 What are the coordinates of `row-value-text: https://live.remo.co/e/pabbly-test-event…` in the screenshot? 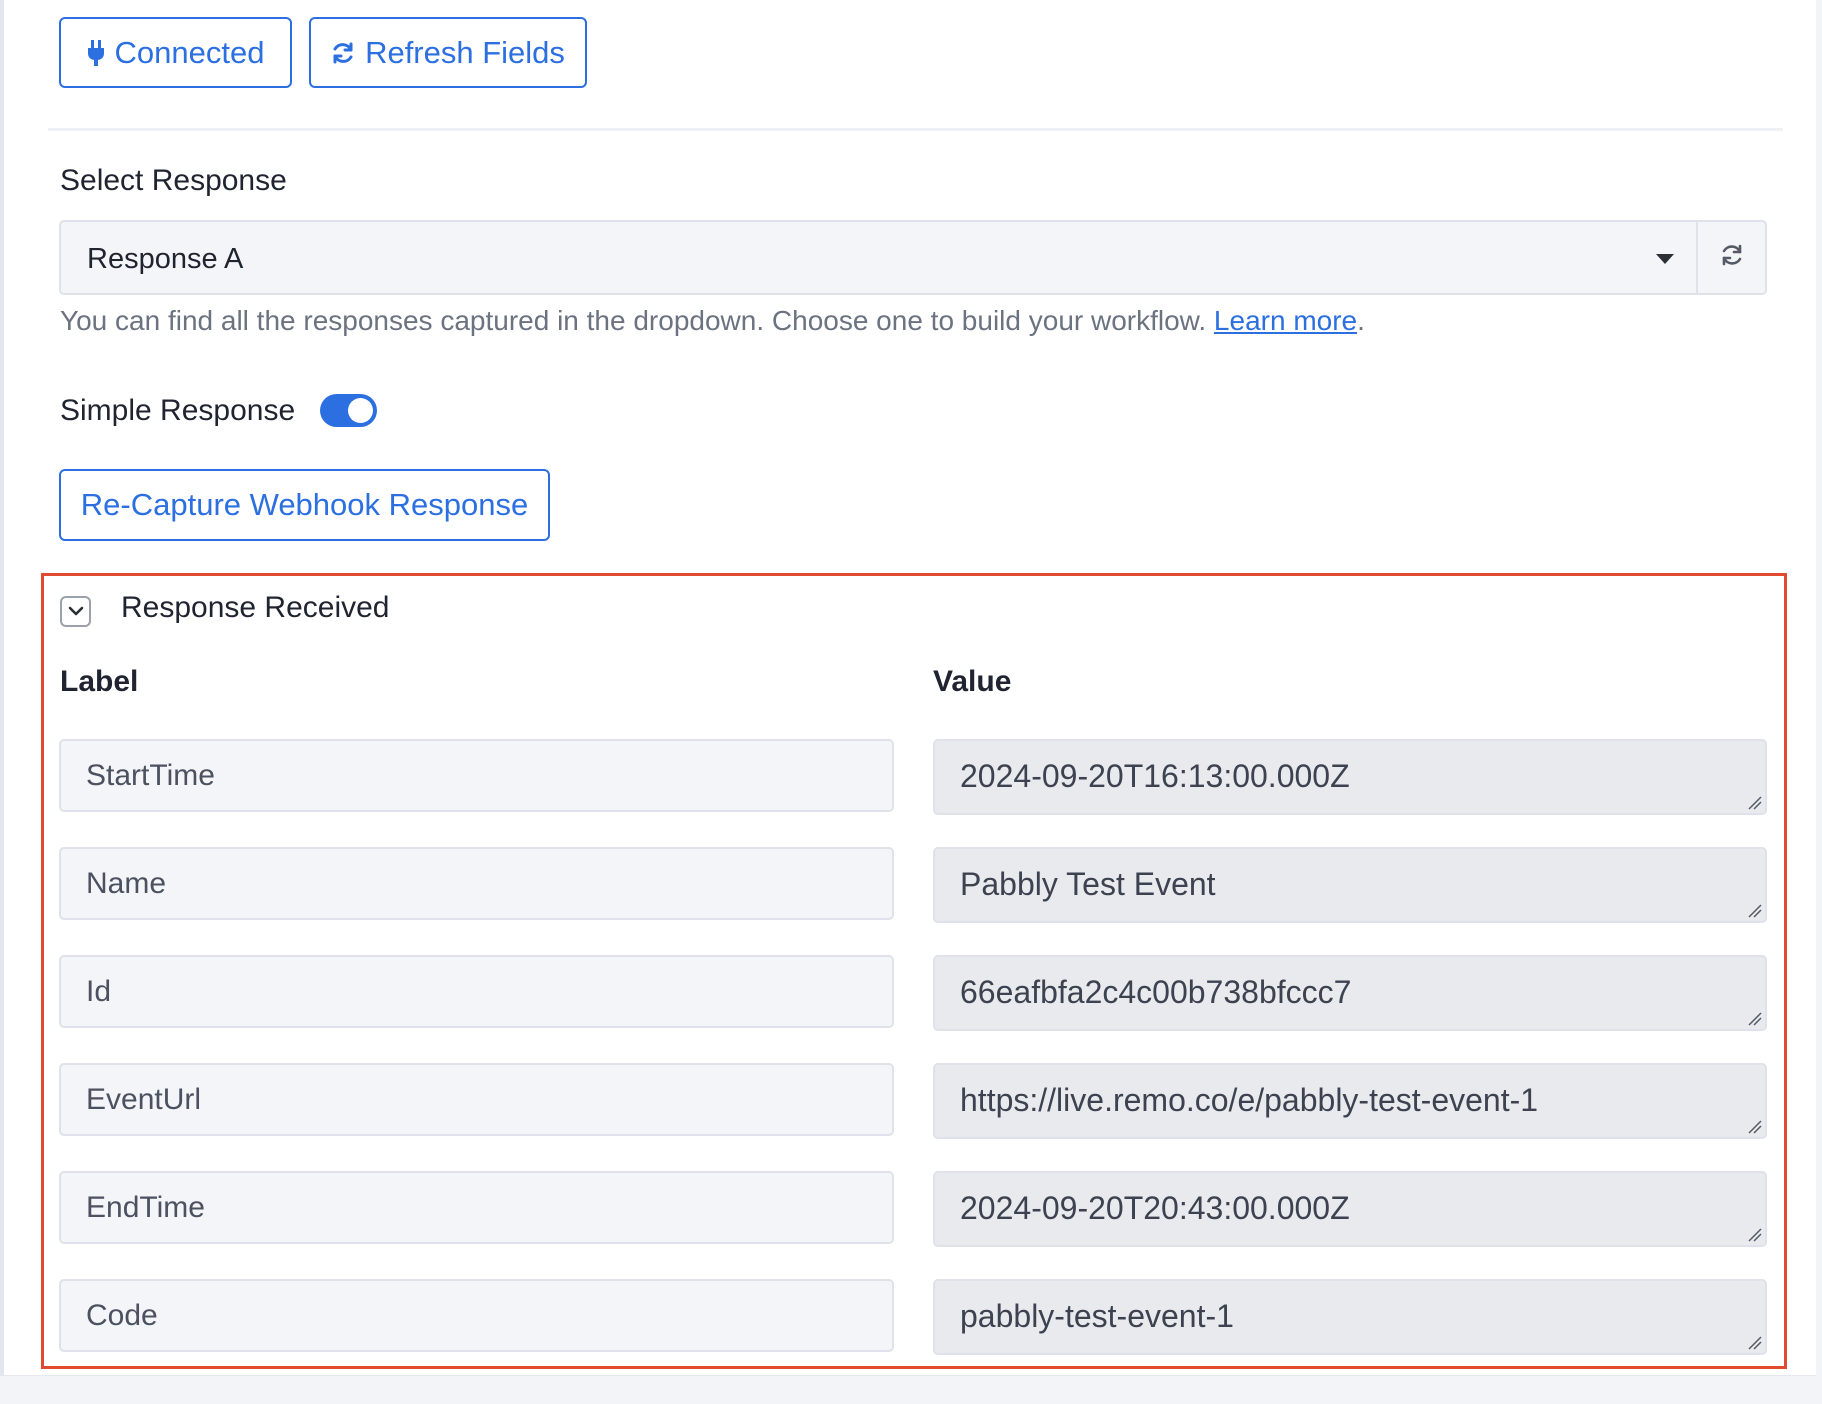 It's located at (1249, 1100).